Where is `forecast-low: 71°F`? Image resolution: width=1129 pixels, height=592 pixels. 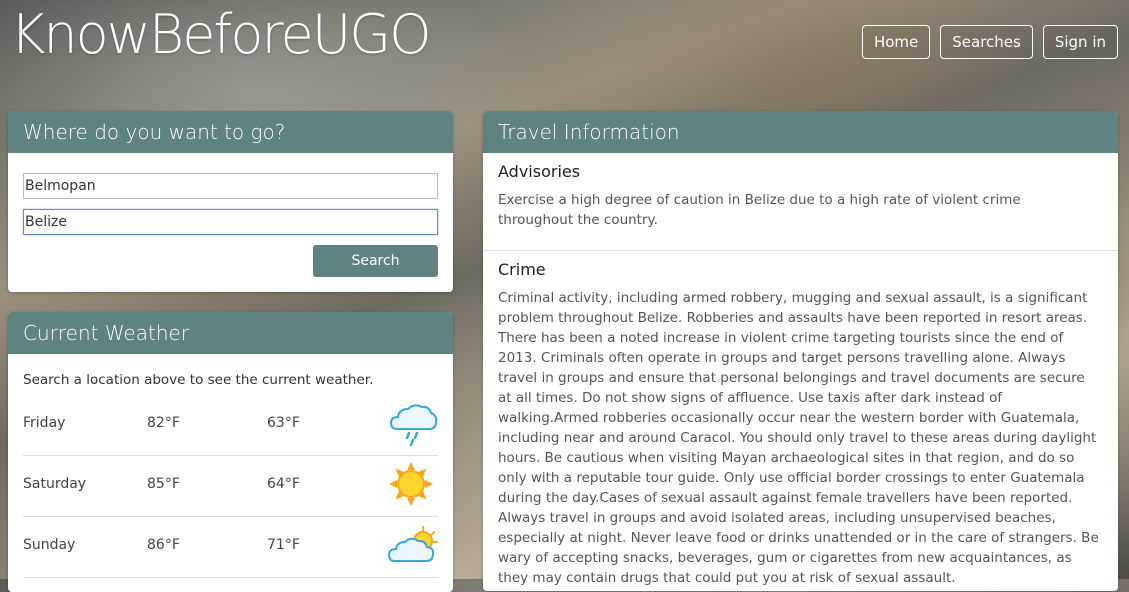 forecast-low: 71°F is located at coordinates (283, 545).